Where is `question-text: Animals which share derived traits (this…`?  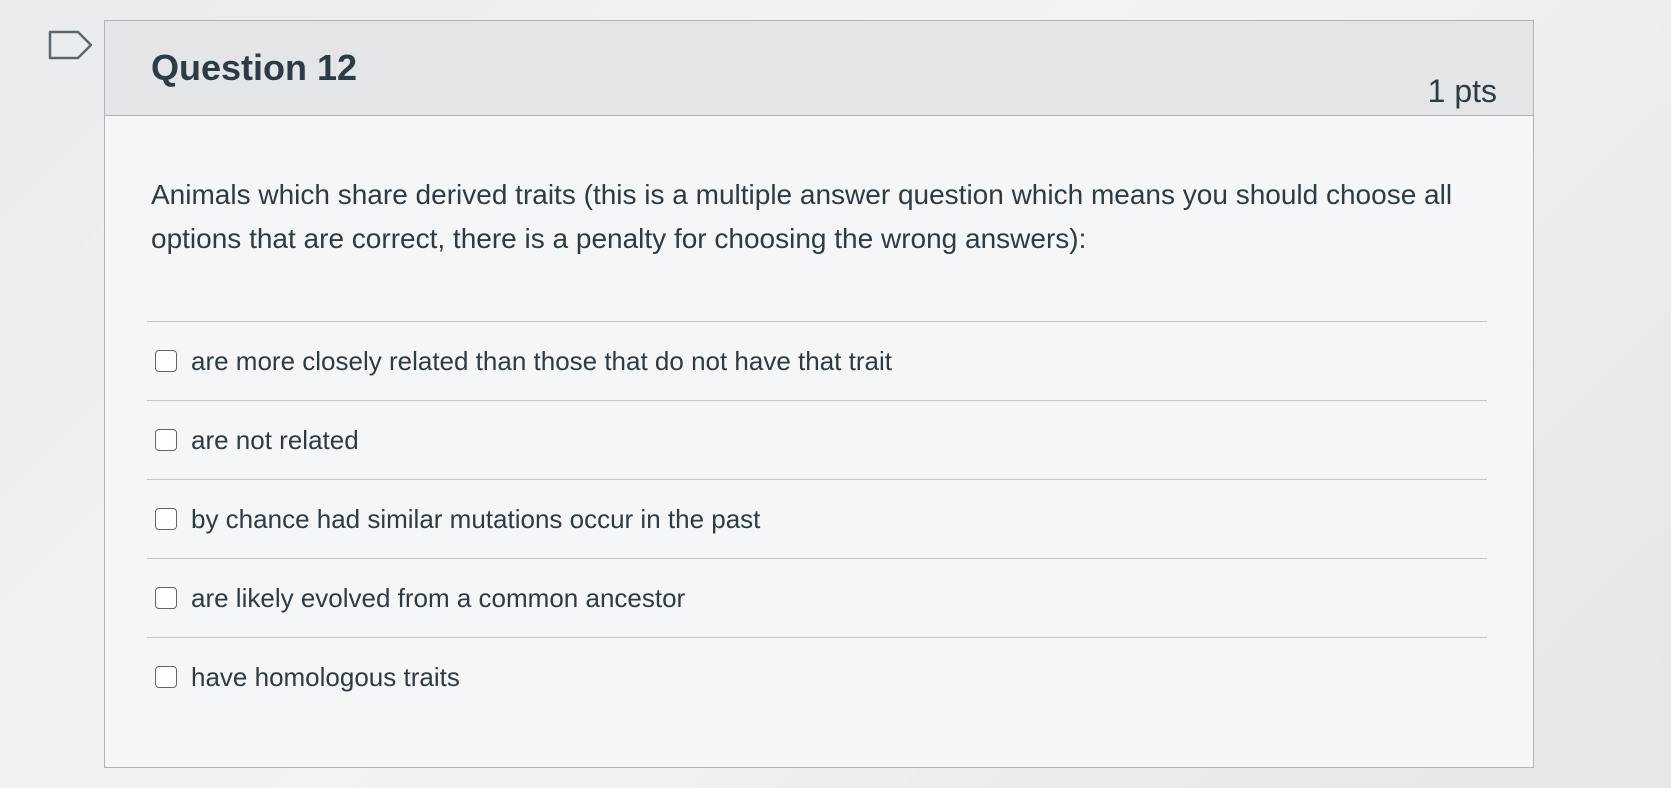
question-text: Animals which share derived traits (this… is located at coordinates (802, 216).